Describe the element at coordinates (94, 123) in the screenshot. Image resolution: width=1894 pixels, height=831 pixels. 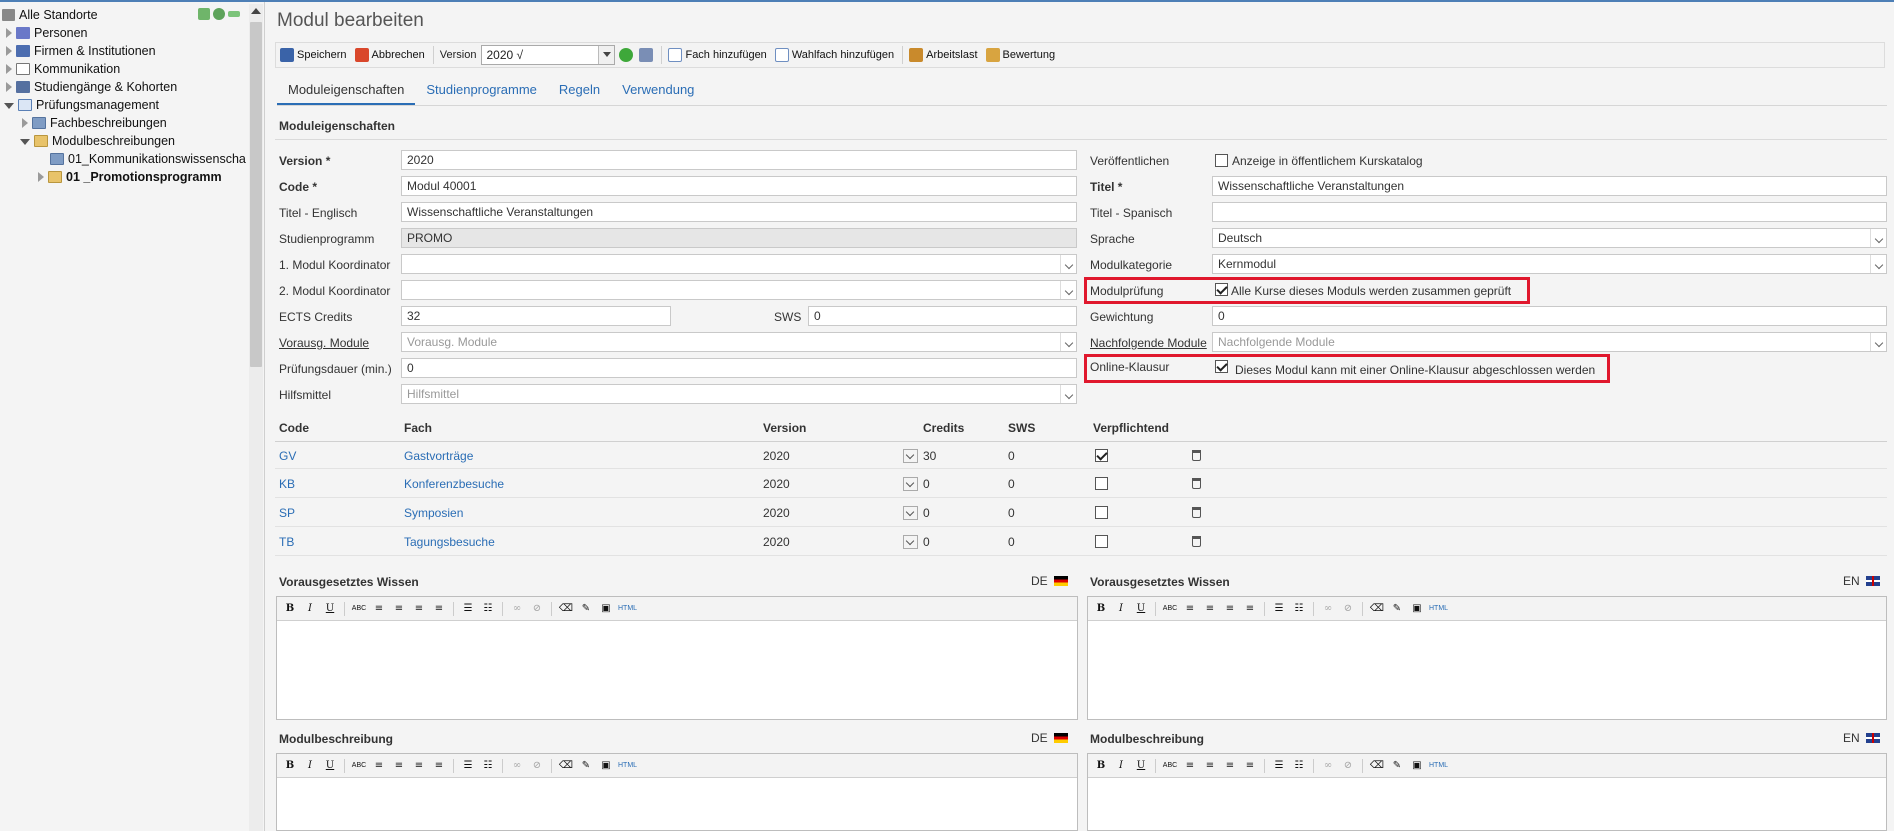
I see `tree-item-fachbeschreibungen: Fachbeschreibungen` at that location.